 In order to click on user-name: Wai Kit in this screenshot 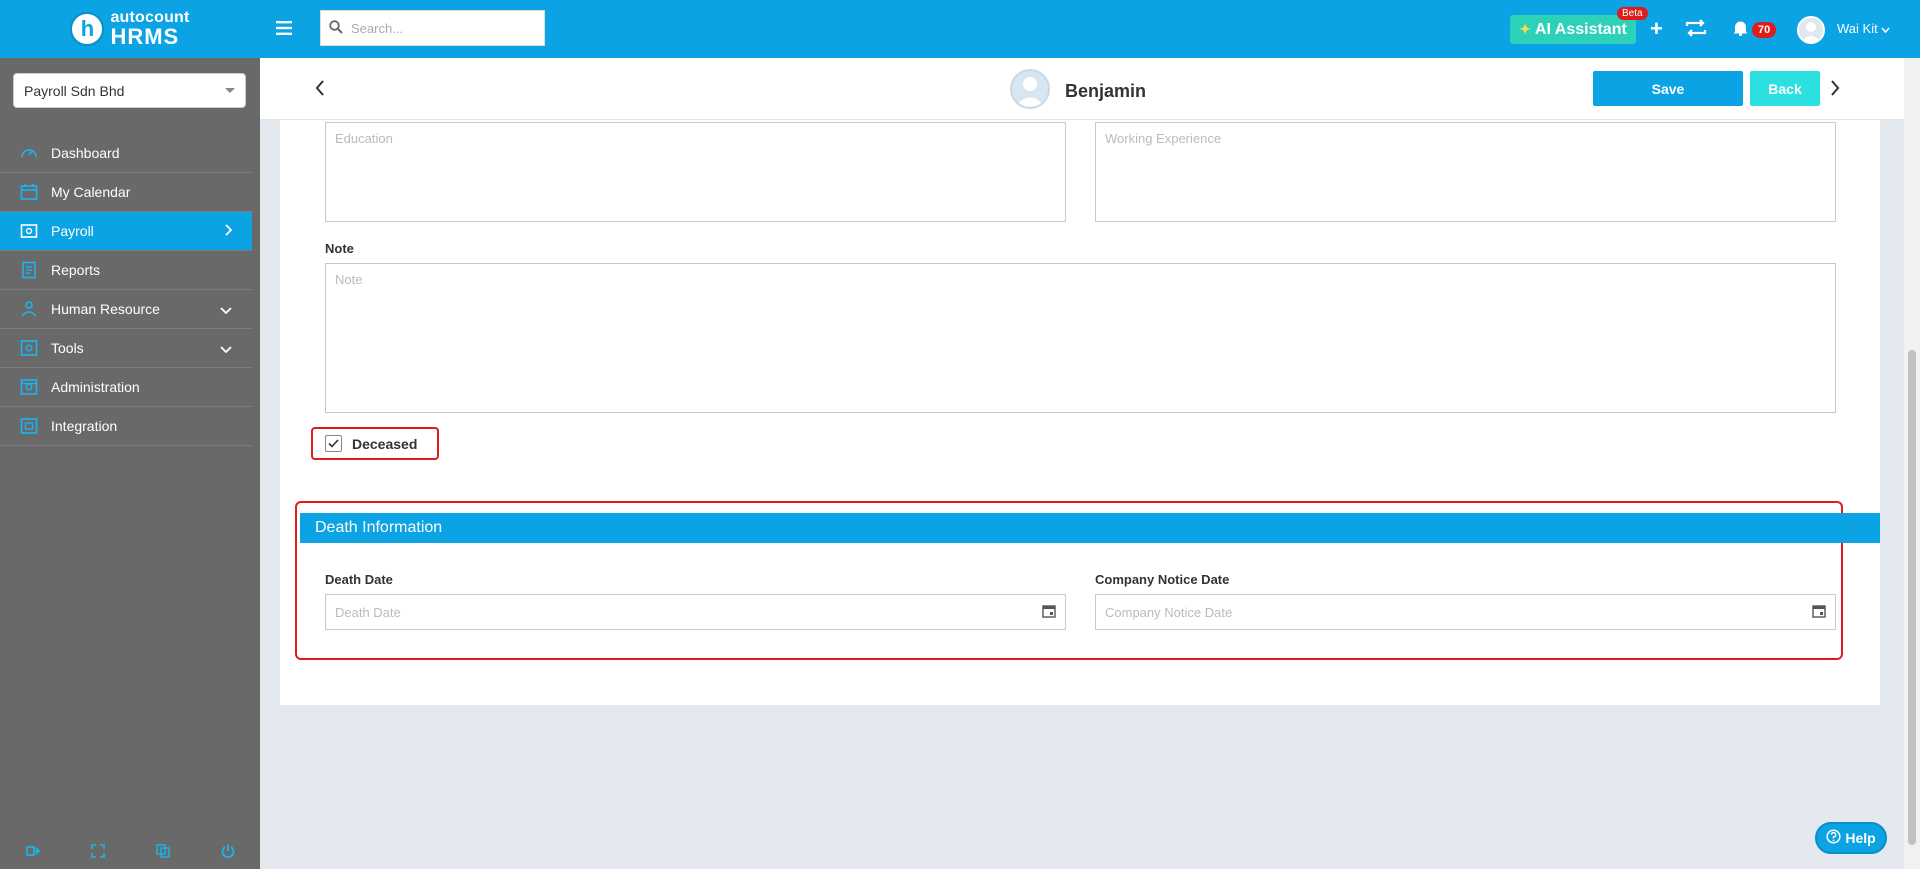, I will do `click(1857, 28)`.